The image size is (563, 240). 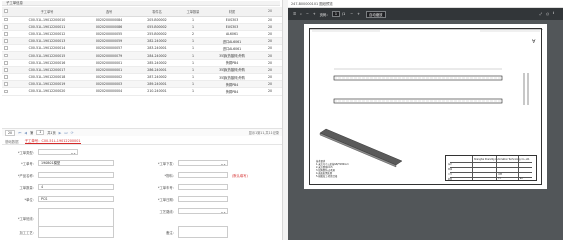 I want to click on zoom-in-icon: +, so click(x=314, y=14).